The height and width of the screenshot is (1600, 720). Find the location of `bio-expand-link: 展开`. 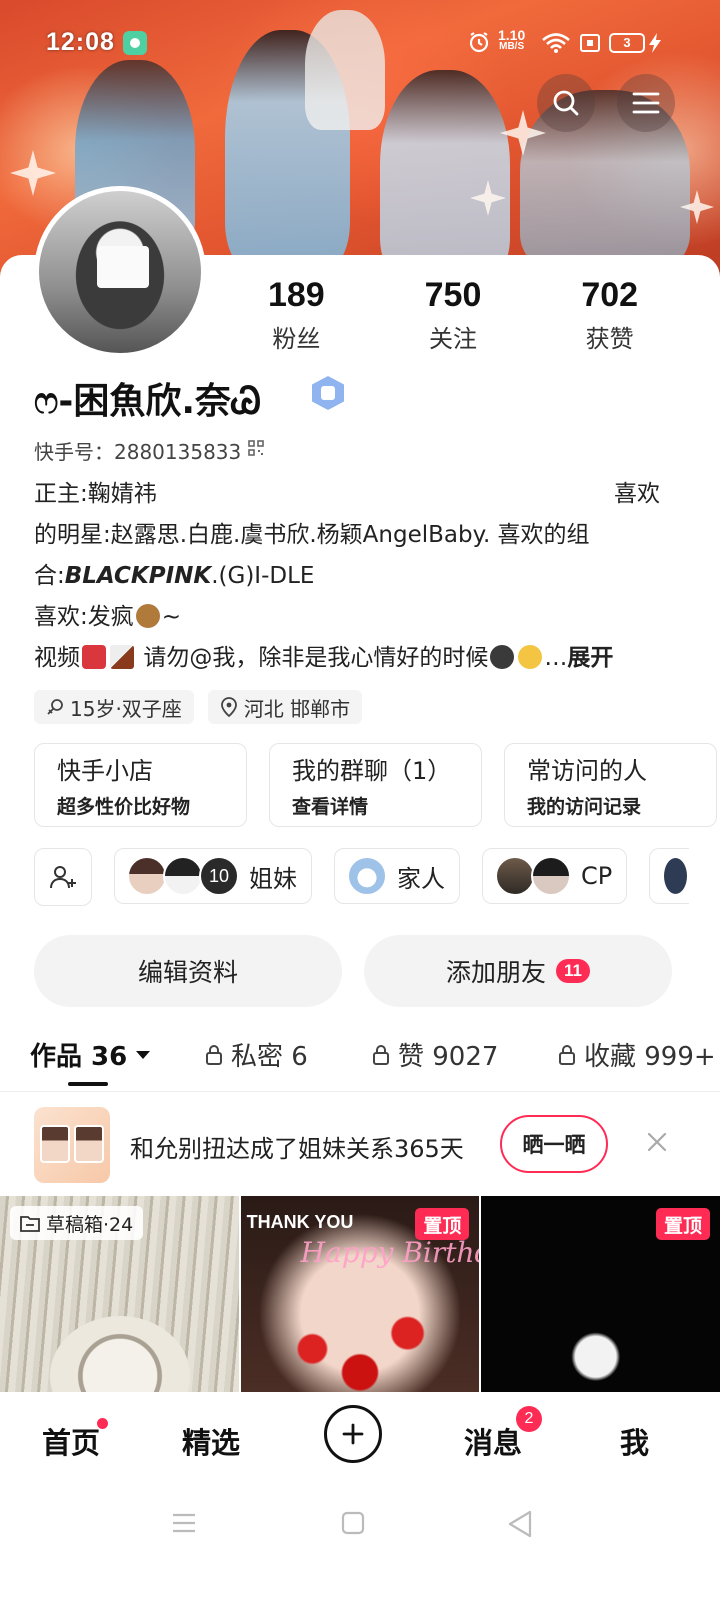

bio-expand-link: 展开 is located at coordinates (590, 658).